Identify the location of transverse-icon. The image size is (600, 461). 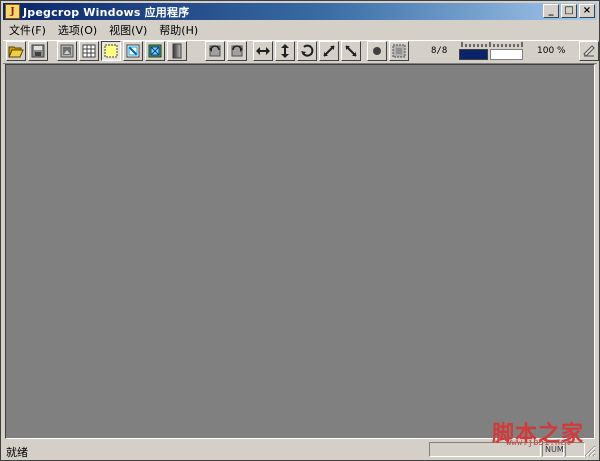
(351, 51).